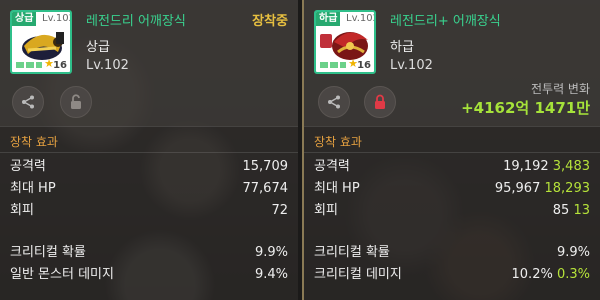 Image resolution: width=600 pixels, height=300 pixels. What do you see at coordinates (542, 189) in the screenshot?
I see `stat-value: 95,967 18,293` at bounding box center [542, 189].